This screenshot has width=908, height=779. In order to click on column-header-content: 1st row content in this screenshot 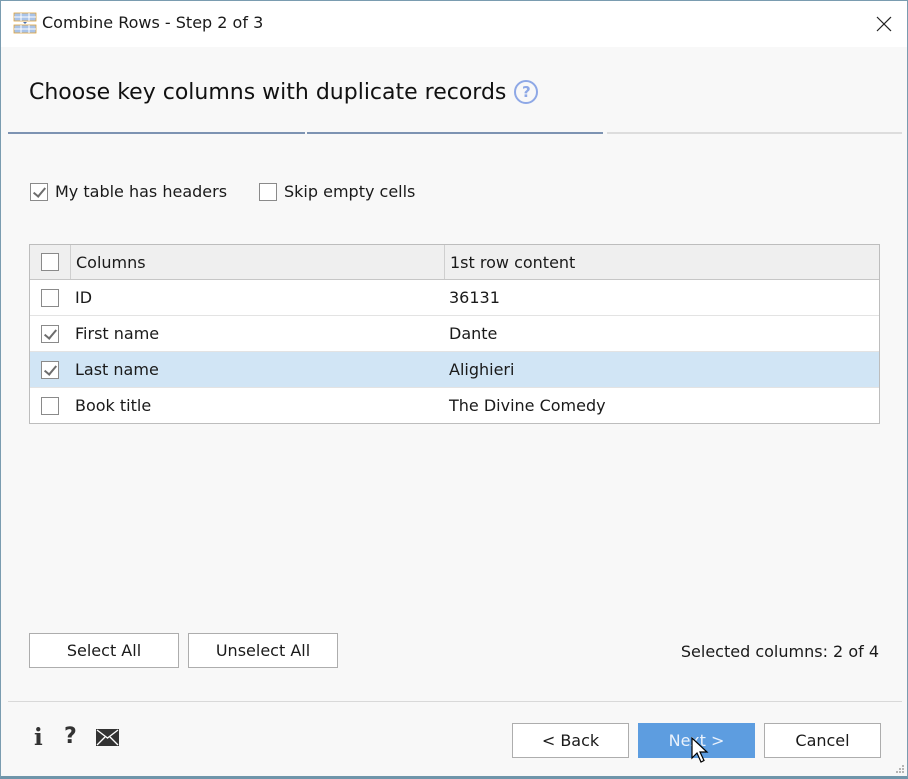, I will do `click(662, 262)`.